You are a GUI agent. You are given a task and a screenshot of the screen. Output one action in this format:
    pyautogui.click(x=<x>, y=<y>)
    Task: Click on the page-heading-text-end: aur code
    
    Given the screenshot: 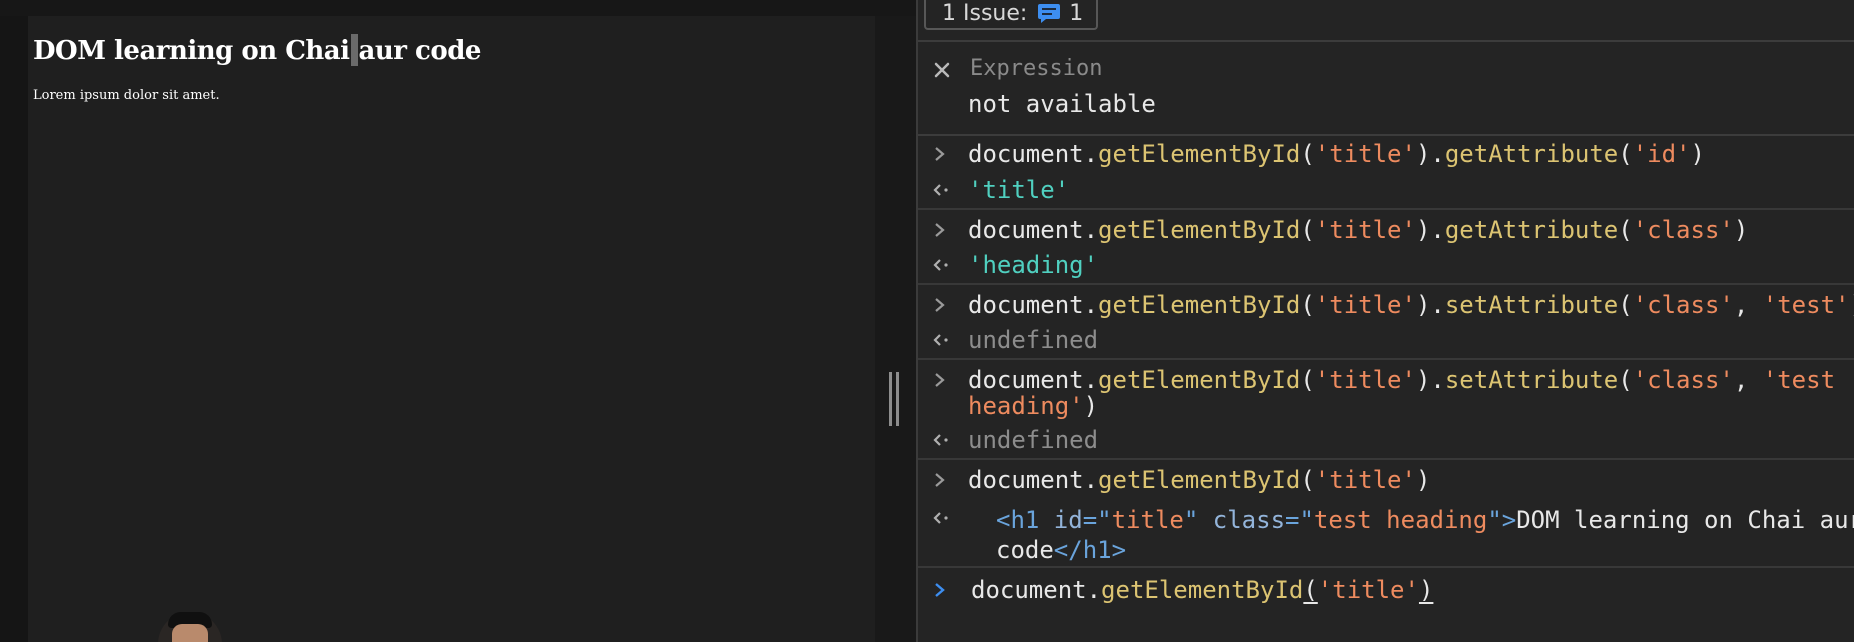 What is the action you would take?
    pyautogui.click(x=420, y=51)
    